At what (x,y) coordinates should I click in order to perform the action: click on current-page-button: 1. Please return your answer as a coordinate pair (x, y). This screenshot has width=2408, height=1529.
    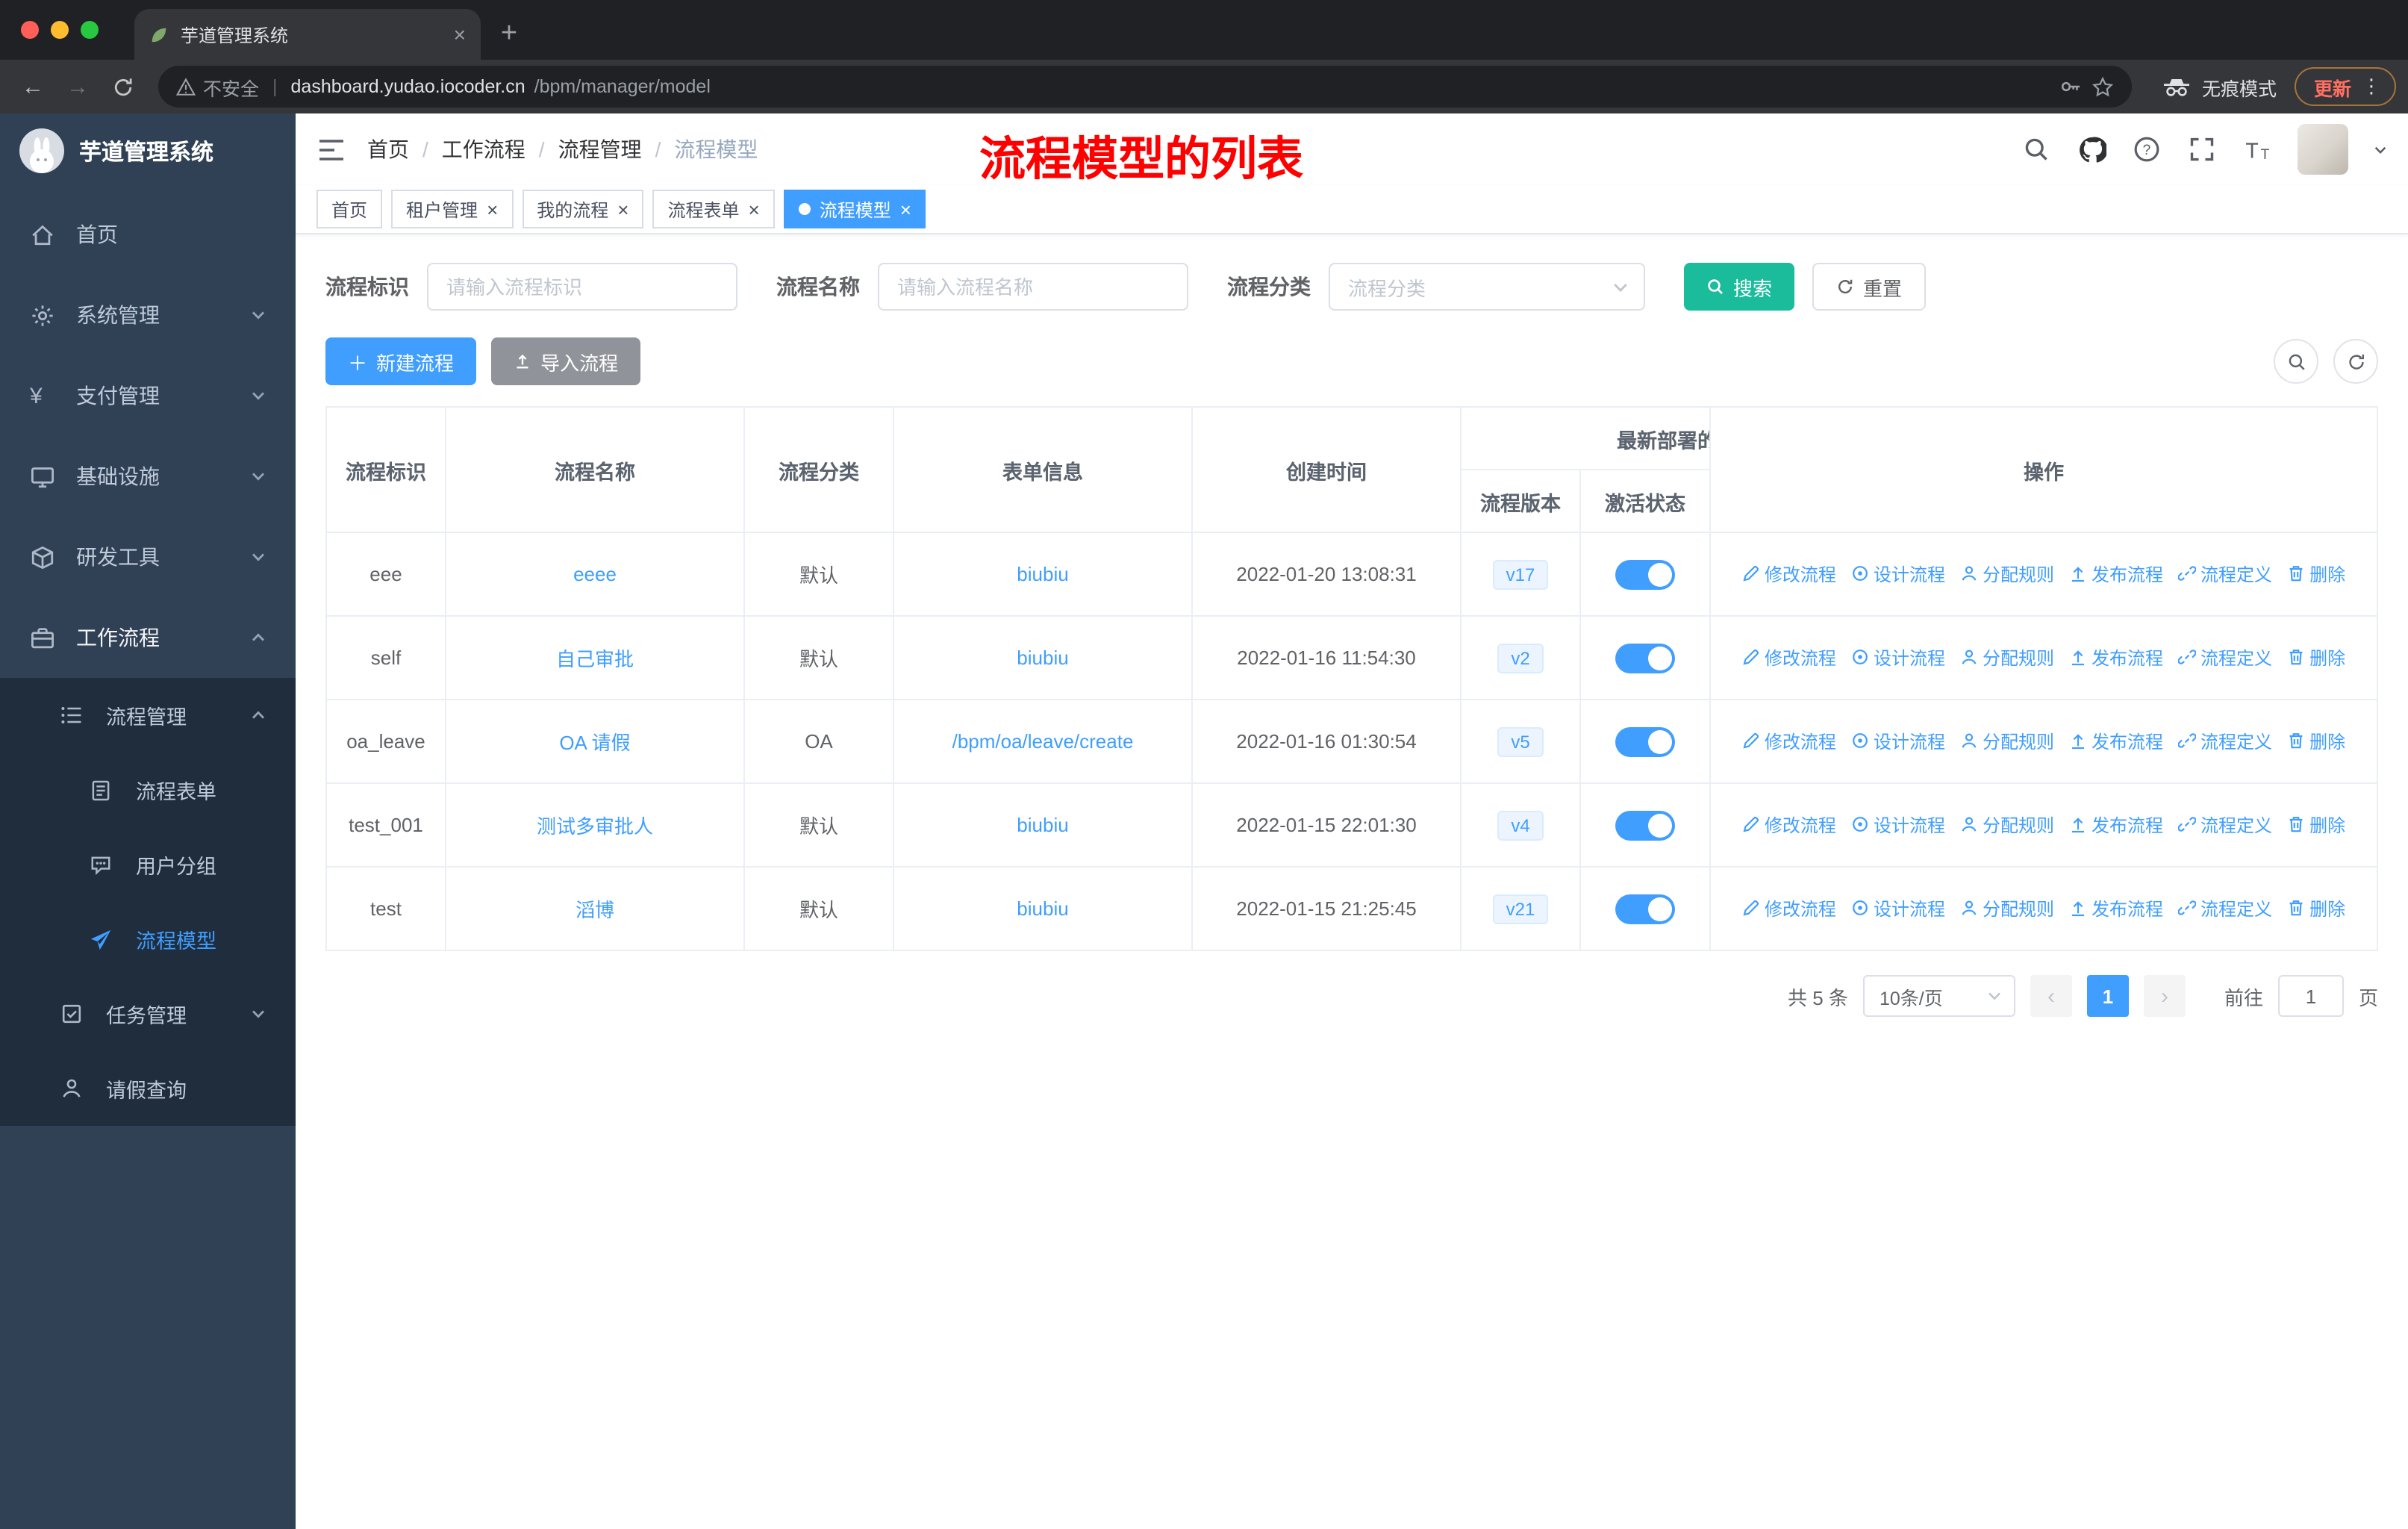
    Looking at the image, I should click on (2107, 996).